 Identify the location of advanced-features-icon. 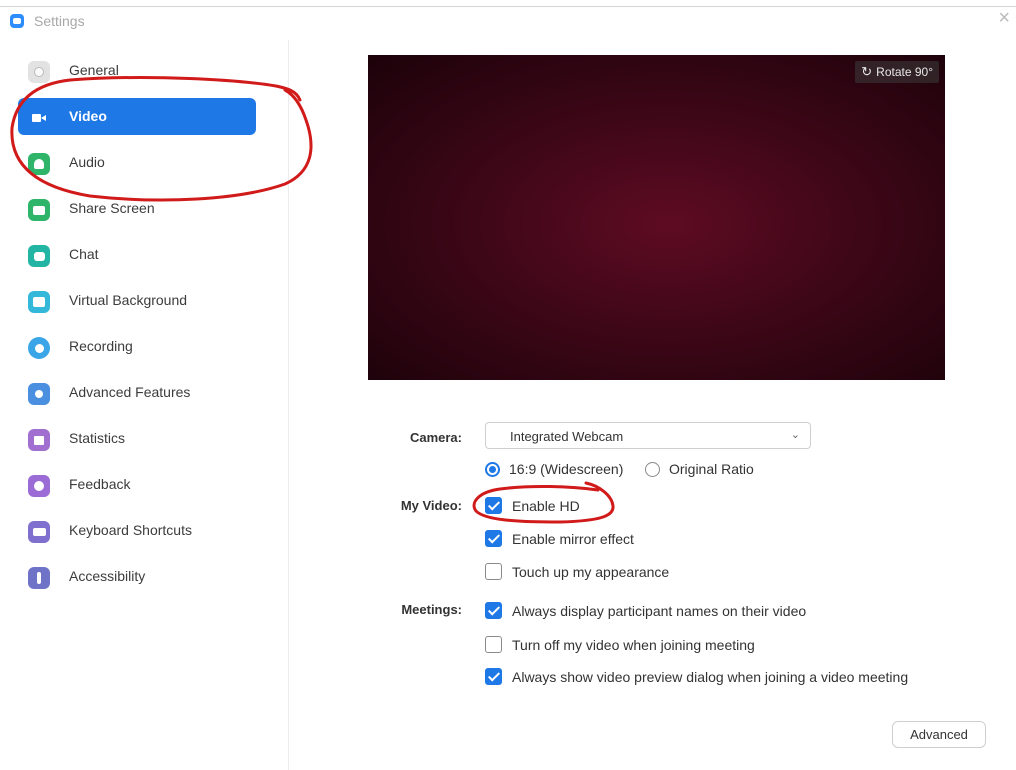
(39, 394).